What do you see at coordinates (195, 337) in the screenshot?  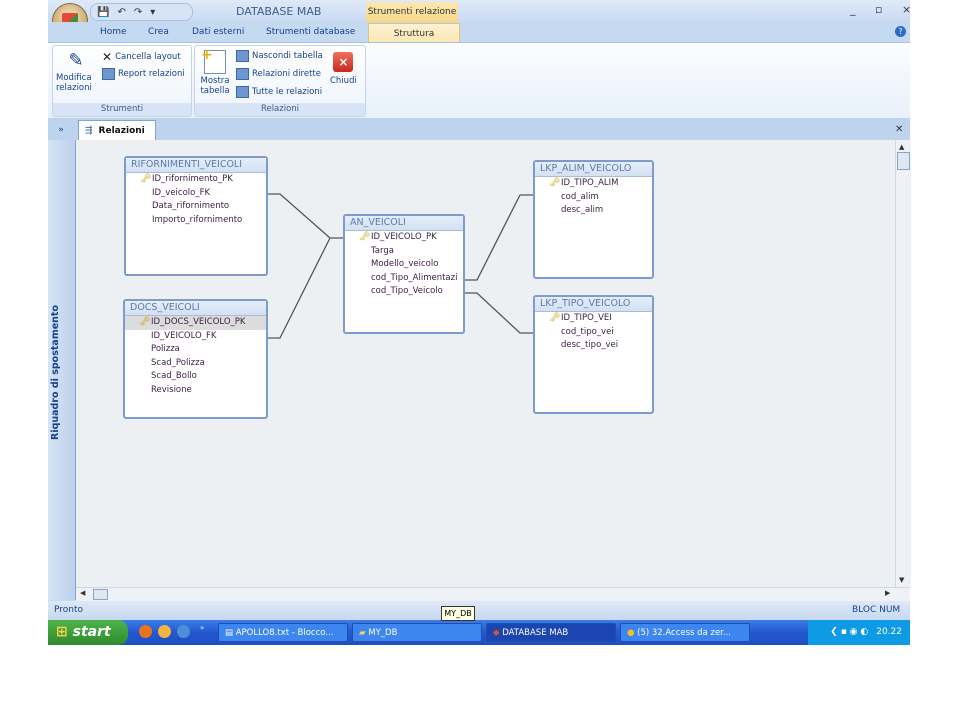 I see `field-row: ID_VEICOLO_FK` at bounding box center [195, 337].